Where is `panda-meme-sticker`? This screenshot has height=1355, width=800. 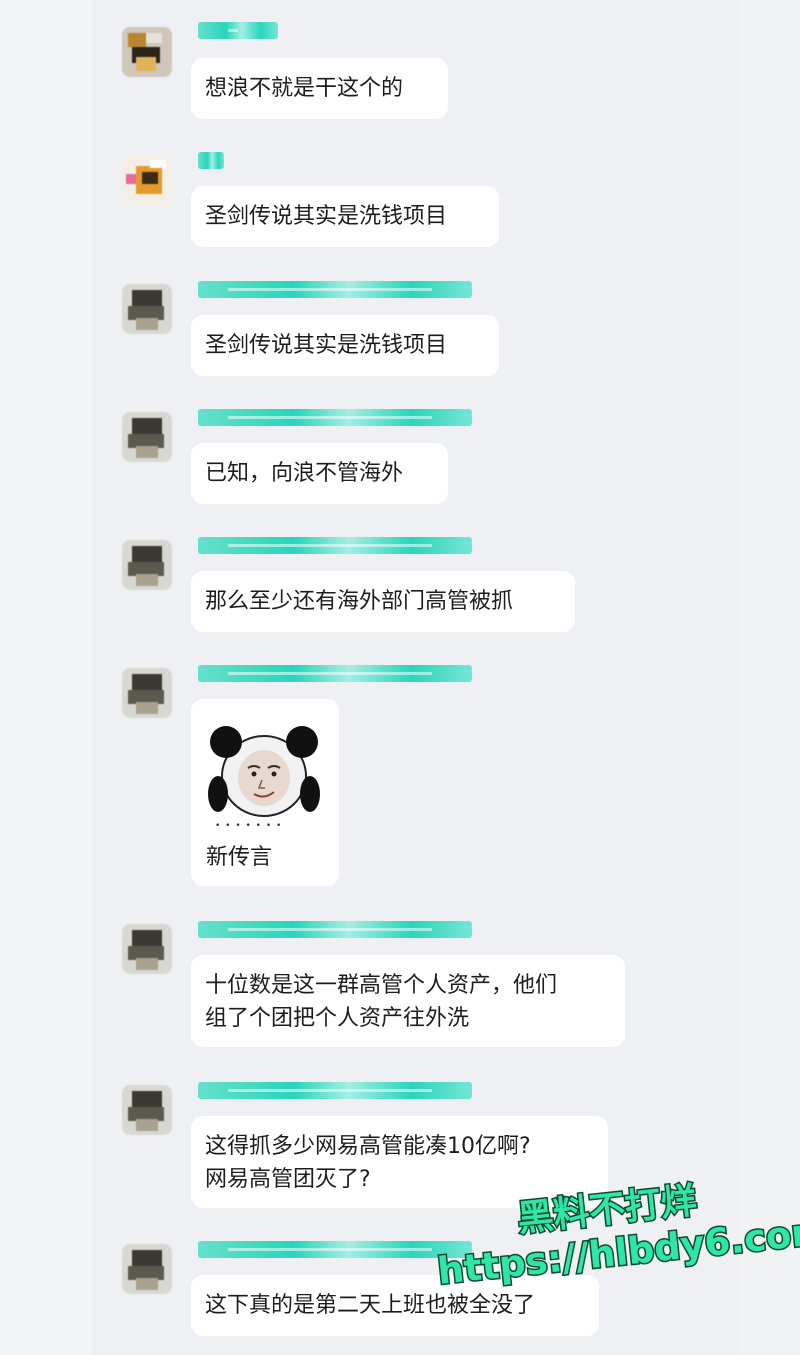 panda-meme-sticker is located at coordinates (264, 772).